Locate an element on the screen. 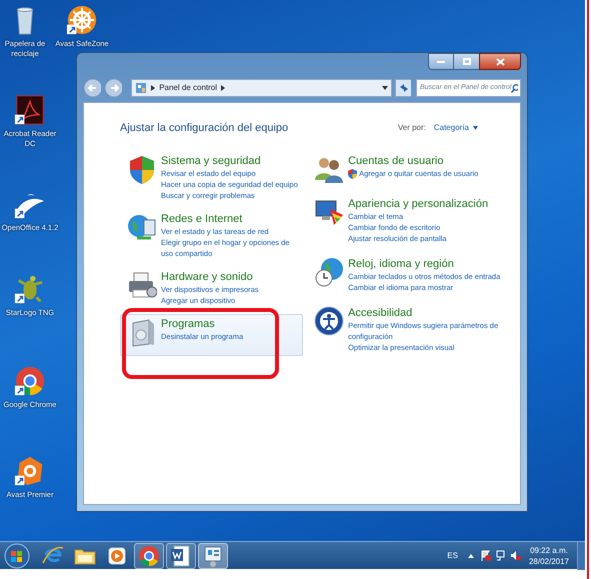  search-icon is located at coordinates (514, 88).